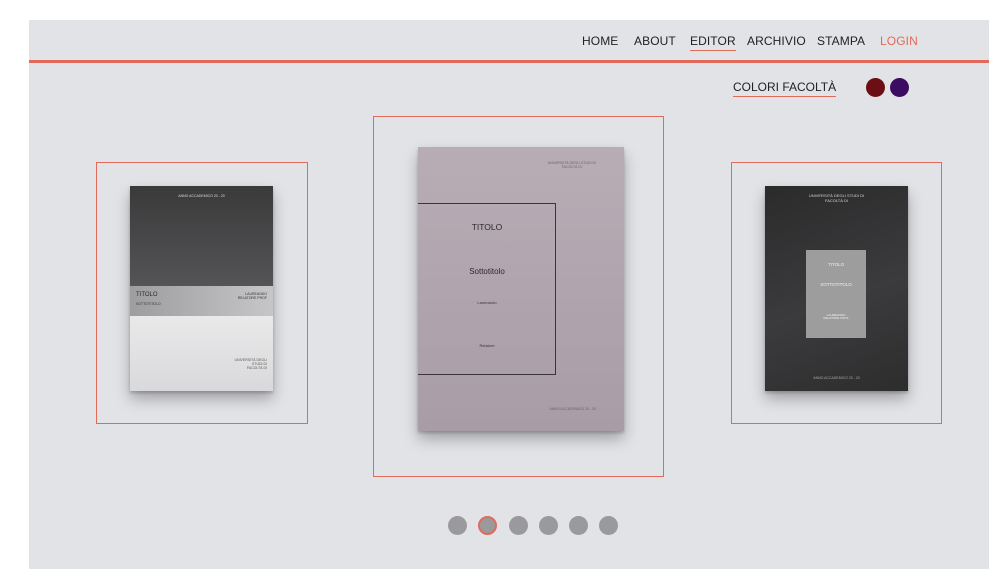  Describe the element at coordinates (201, 196) in the screenshot. I see `cover-left-year: ANNO ACCADEMICO 20 - 20` at that location.